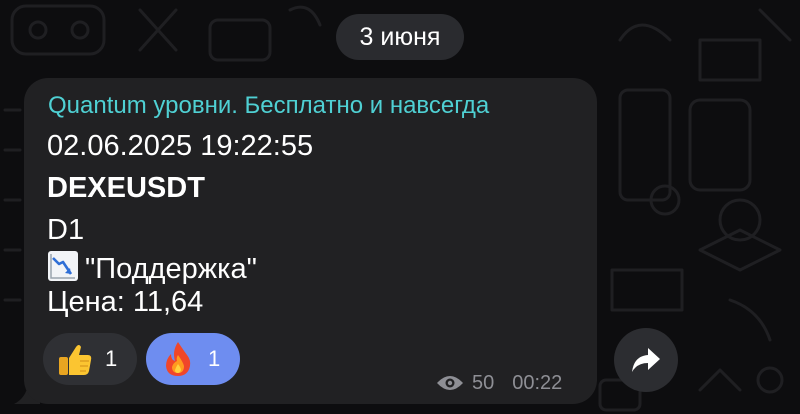 Image resolution: width=800 pixels, height=414 pixels. I want to click on eye-icon, so click(450, 383).